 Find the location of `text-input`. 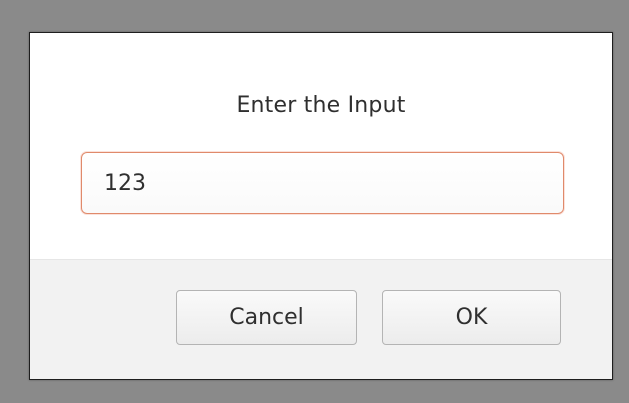

text-input is located at coordinates (322, 183).